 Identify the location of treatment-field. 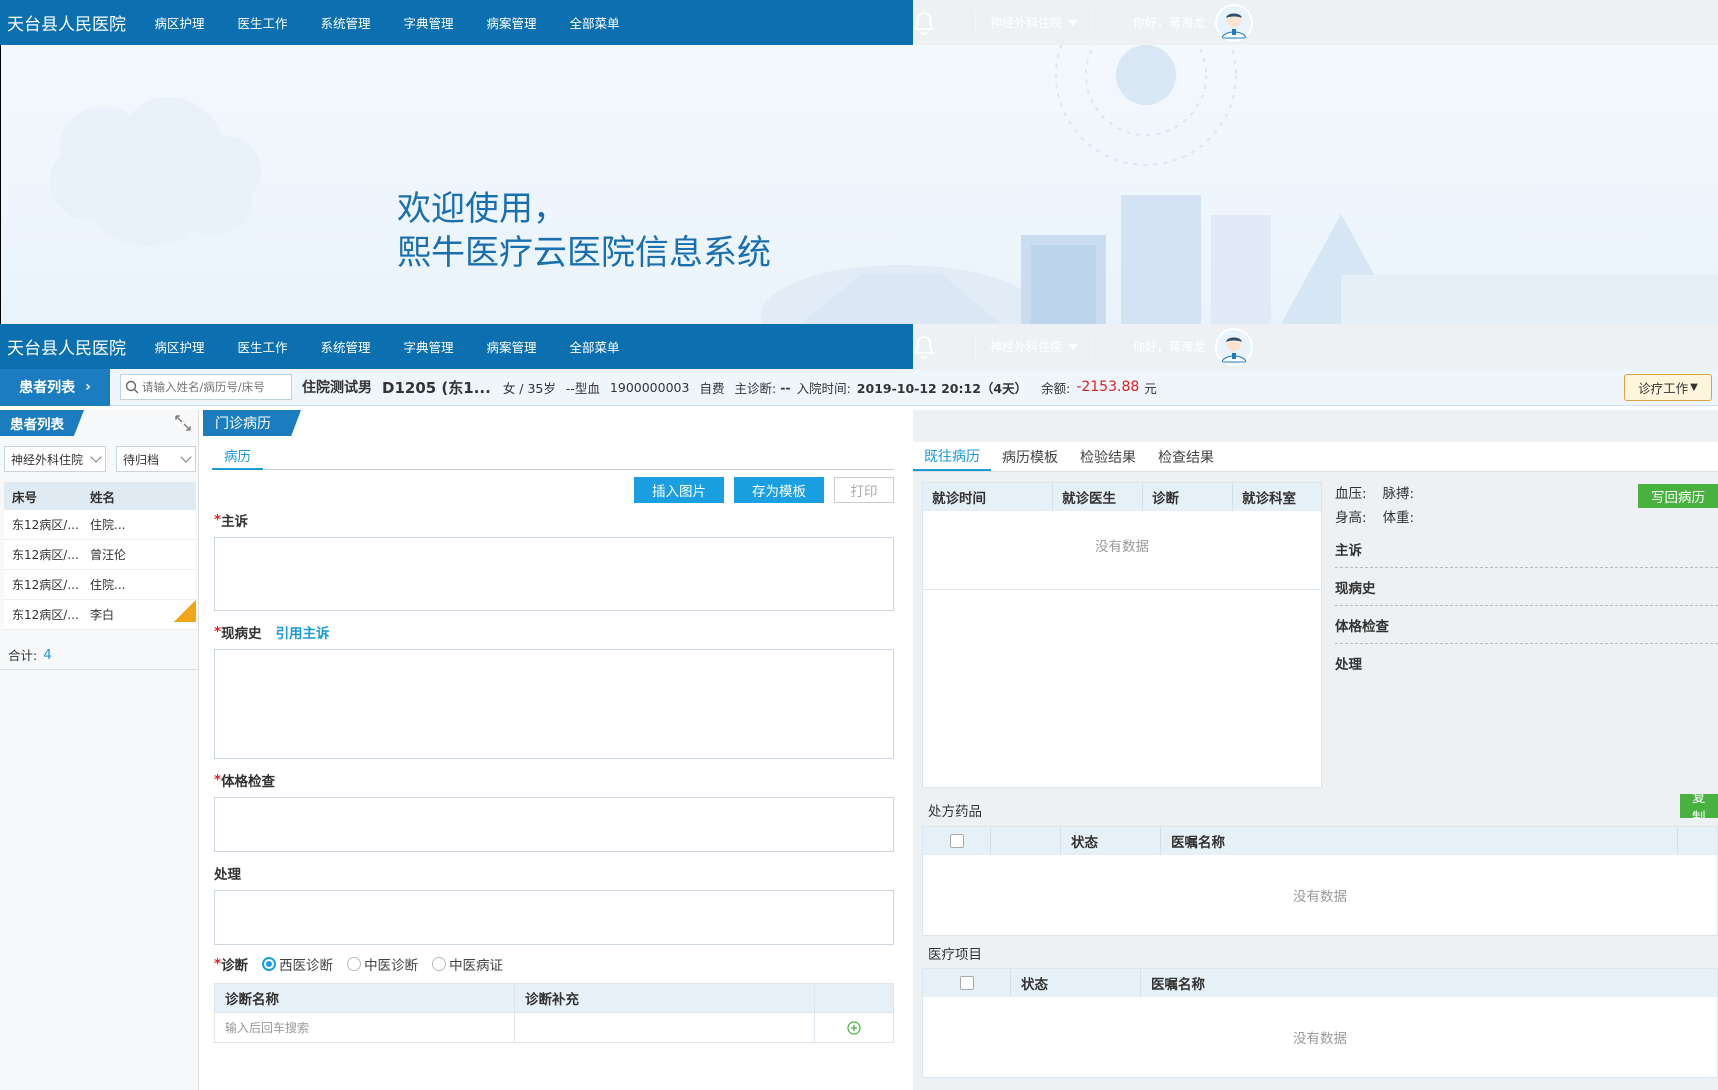
(554, 917).